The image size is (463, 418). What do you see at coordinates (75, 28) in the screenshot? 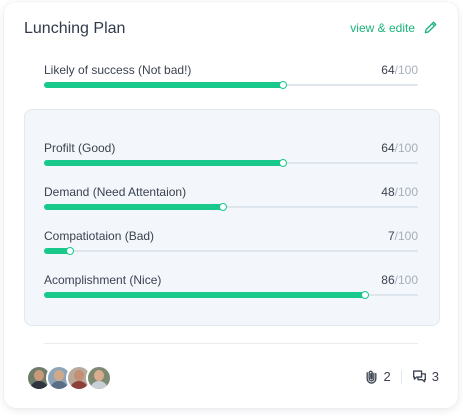
I see `card-title: Lunching Plan` at bounding box center [75, 28].